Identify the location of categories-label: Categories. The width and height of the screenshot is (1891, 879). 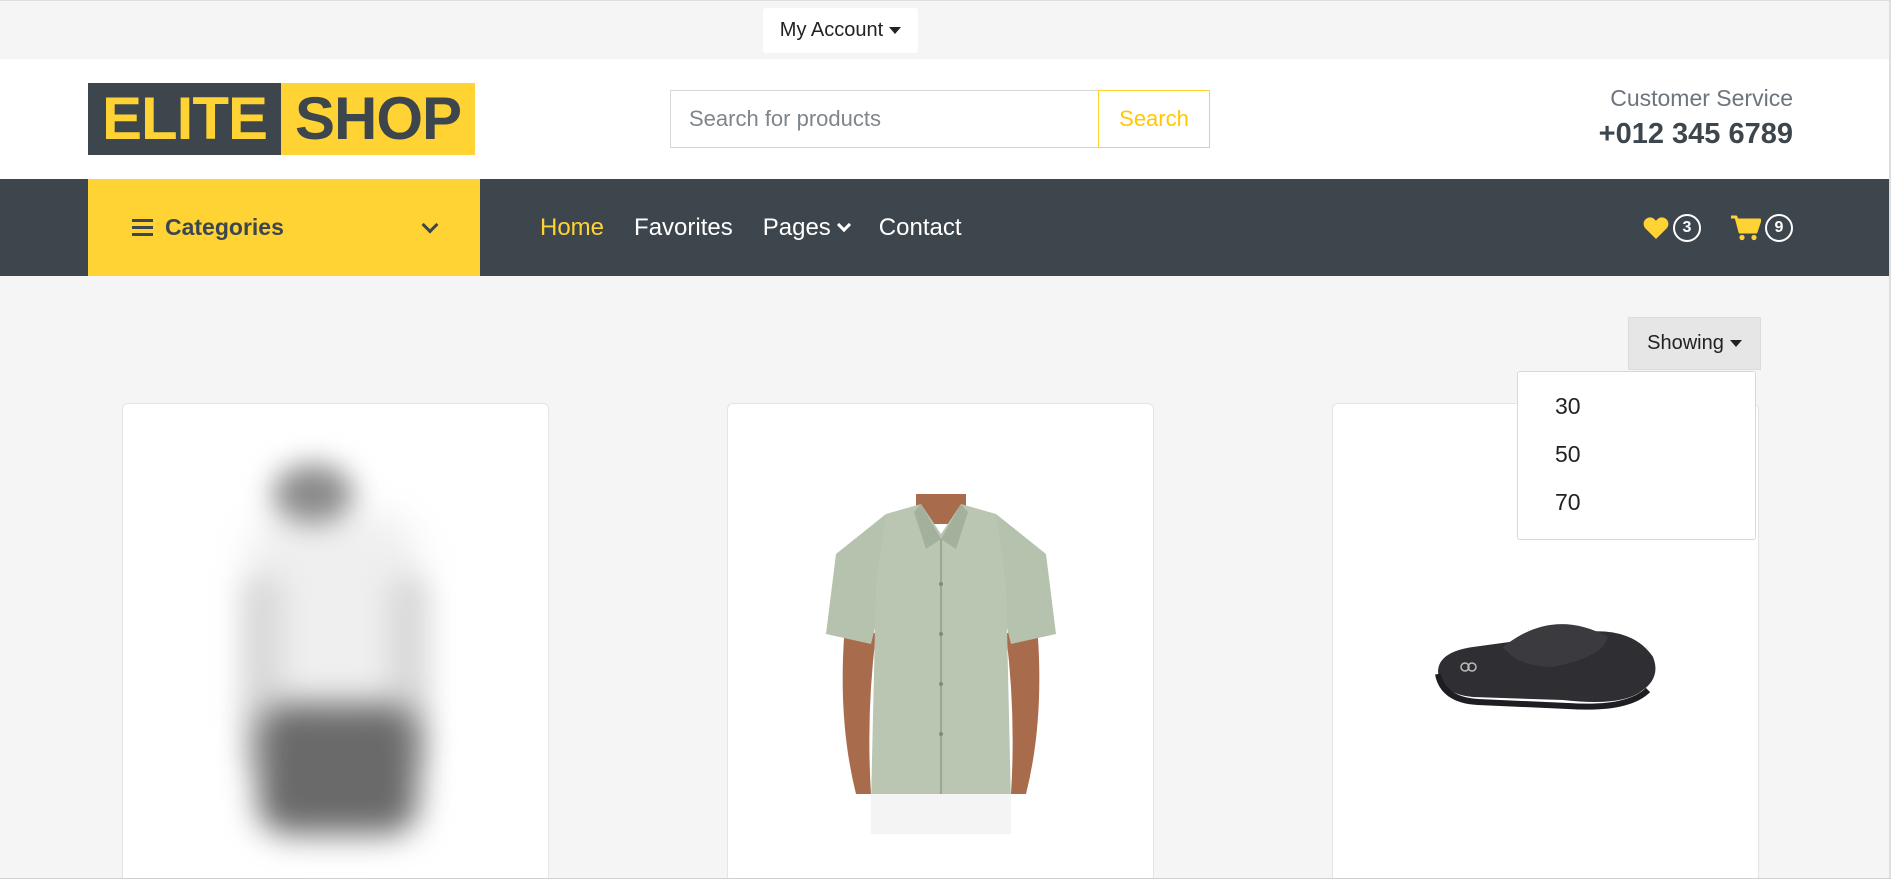
(224, 227).